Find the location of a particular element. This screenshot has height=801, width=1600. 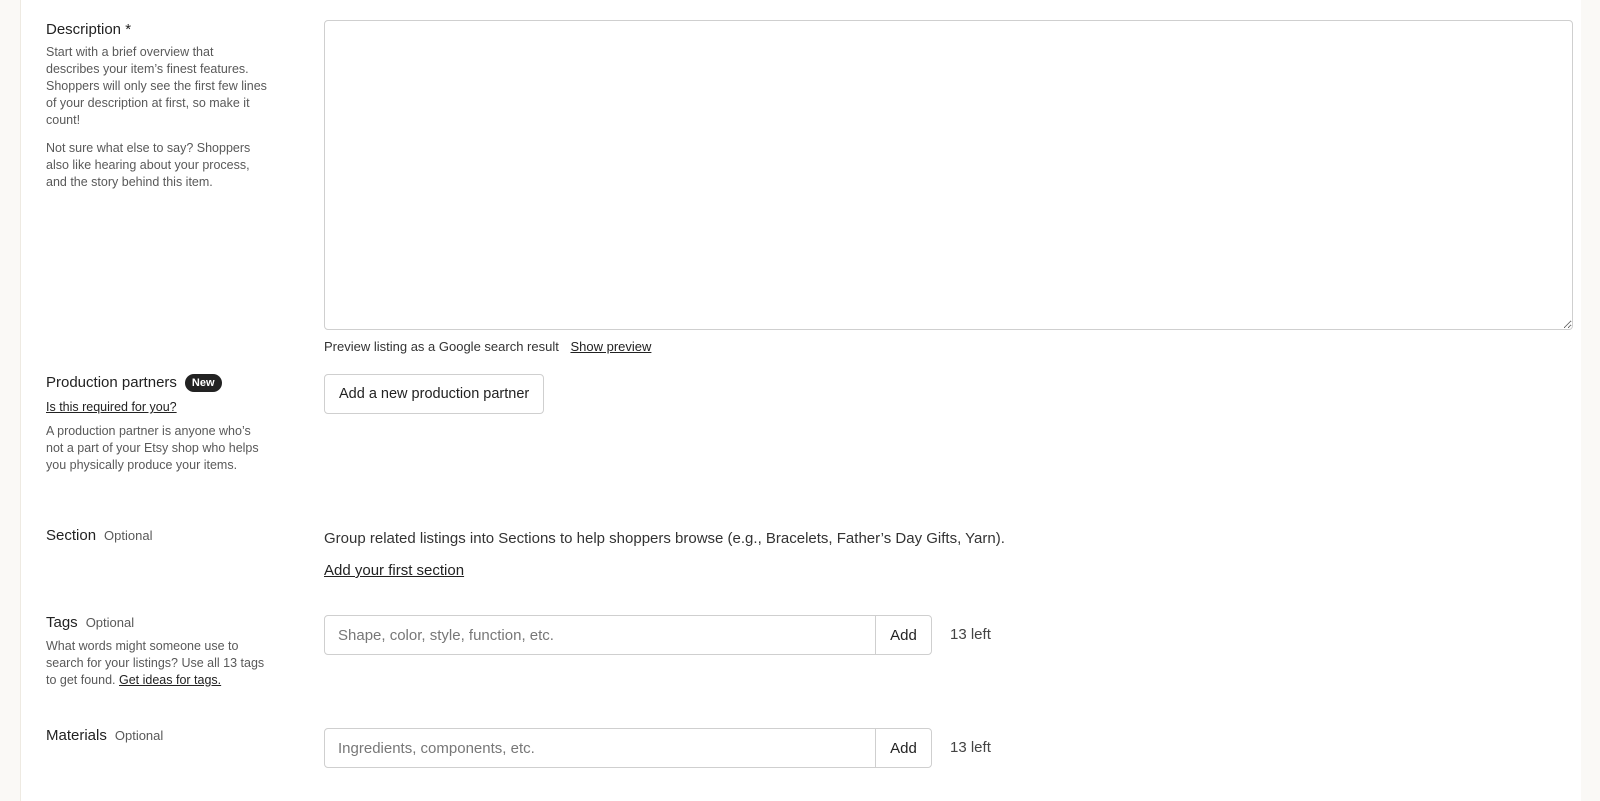

materials-title-row: Materials Optional is located at coordinates (157, 735).